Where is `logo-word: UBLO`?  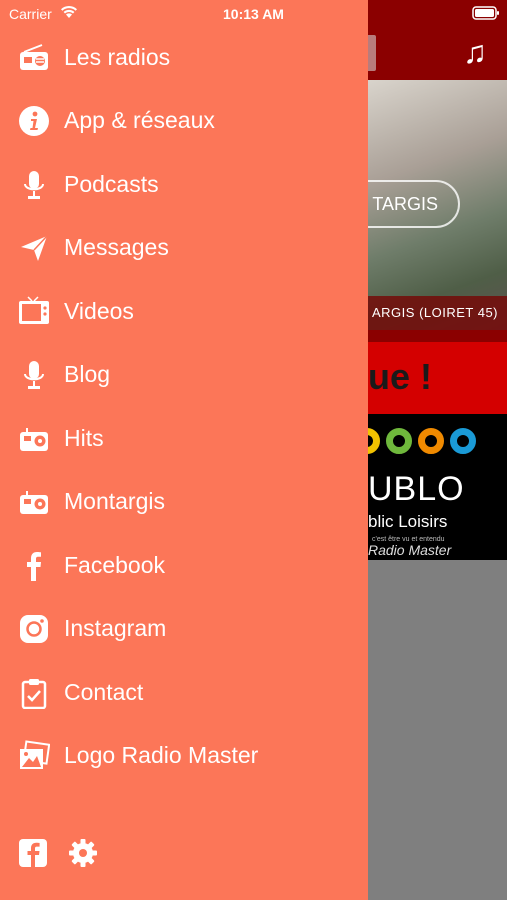
logo-word: UBLO is located at coordinates (416, 489).